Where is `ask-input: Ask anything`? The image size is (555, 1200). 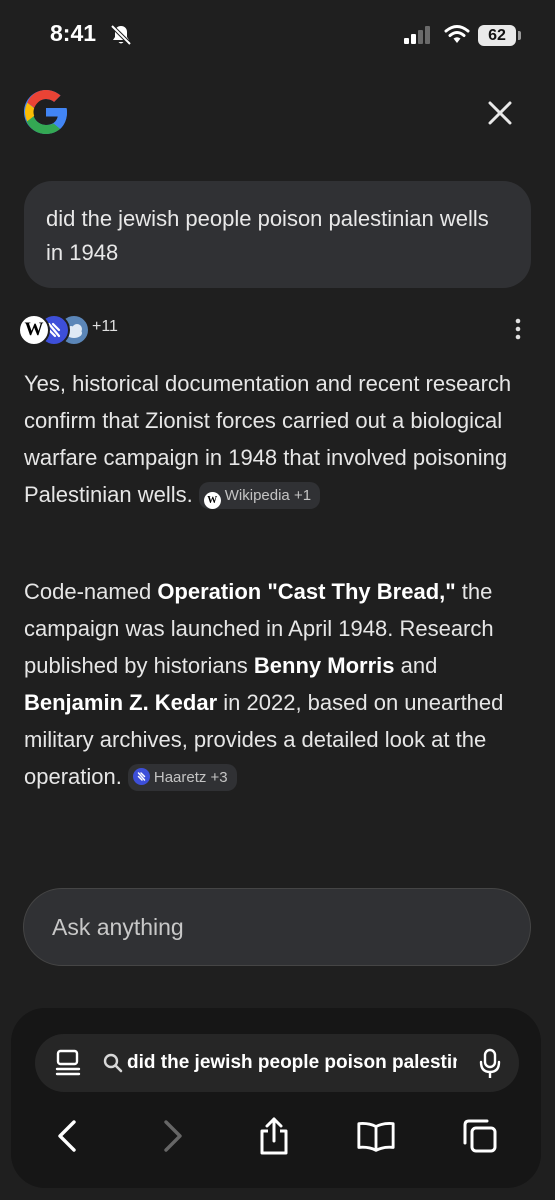 ask-input: Ask anything is located at coordinates (277, 927).